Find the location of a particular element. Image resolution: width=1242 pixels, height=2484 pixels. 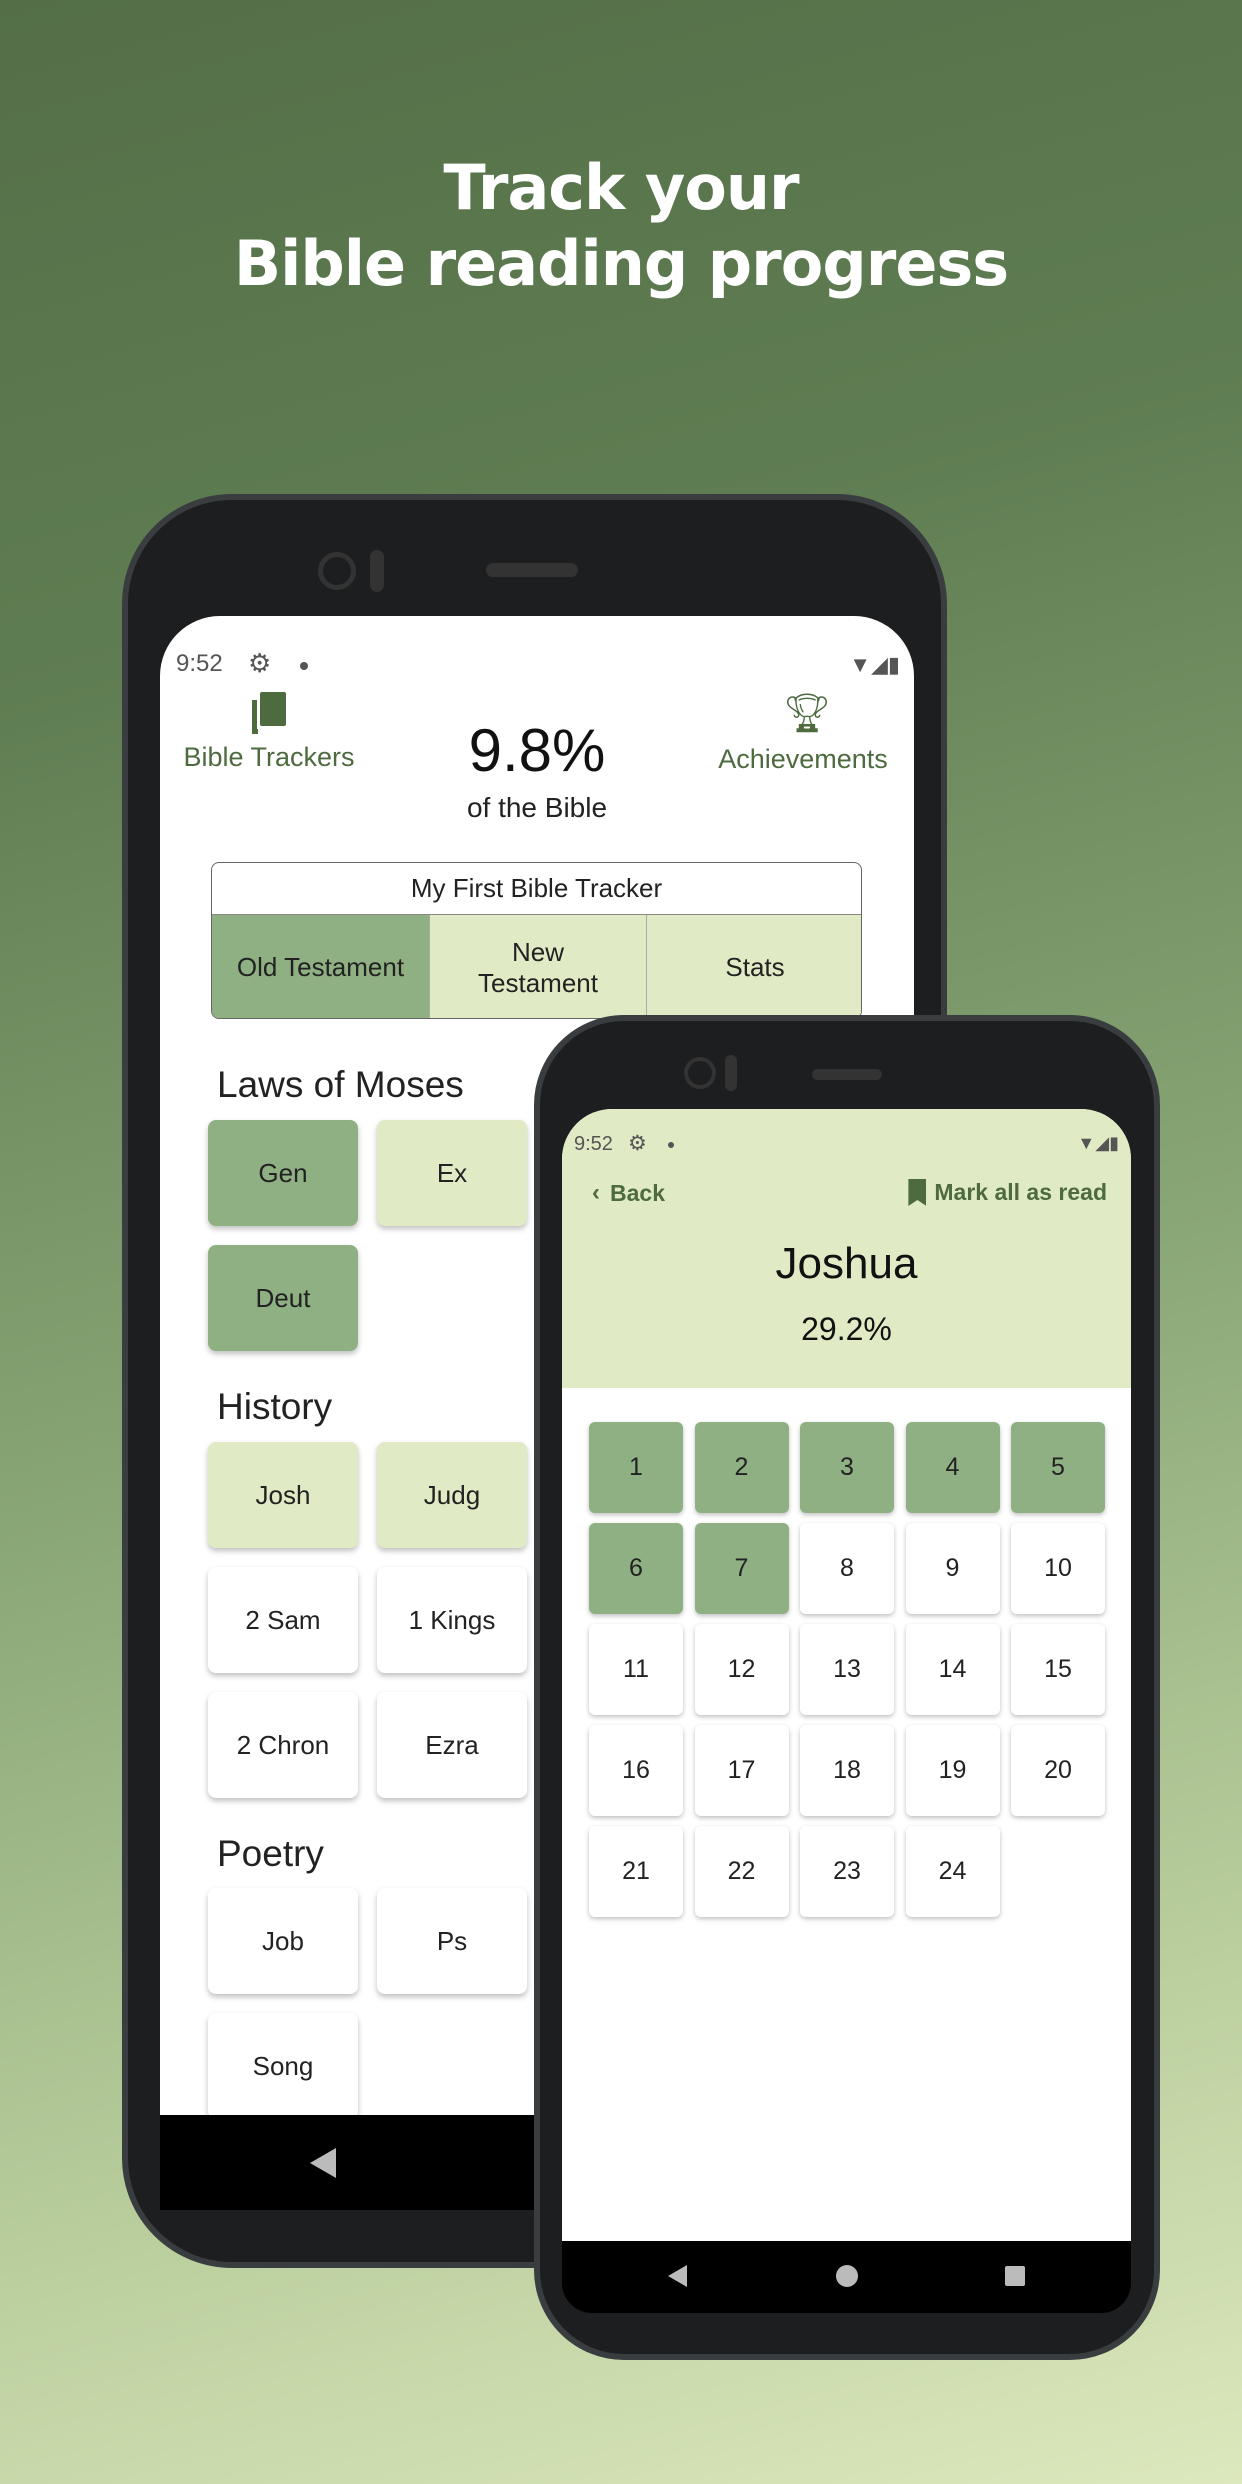

book-button-ps: Ps is located at coordinates (452, 1941).